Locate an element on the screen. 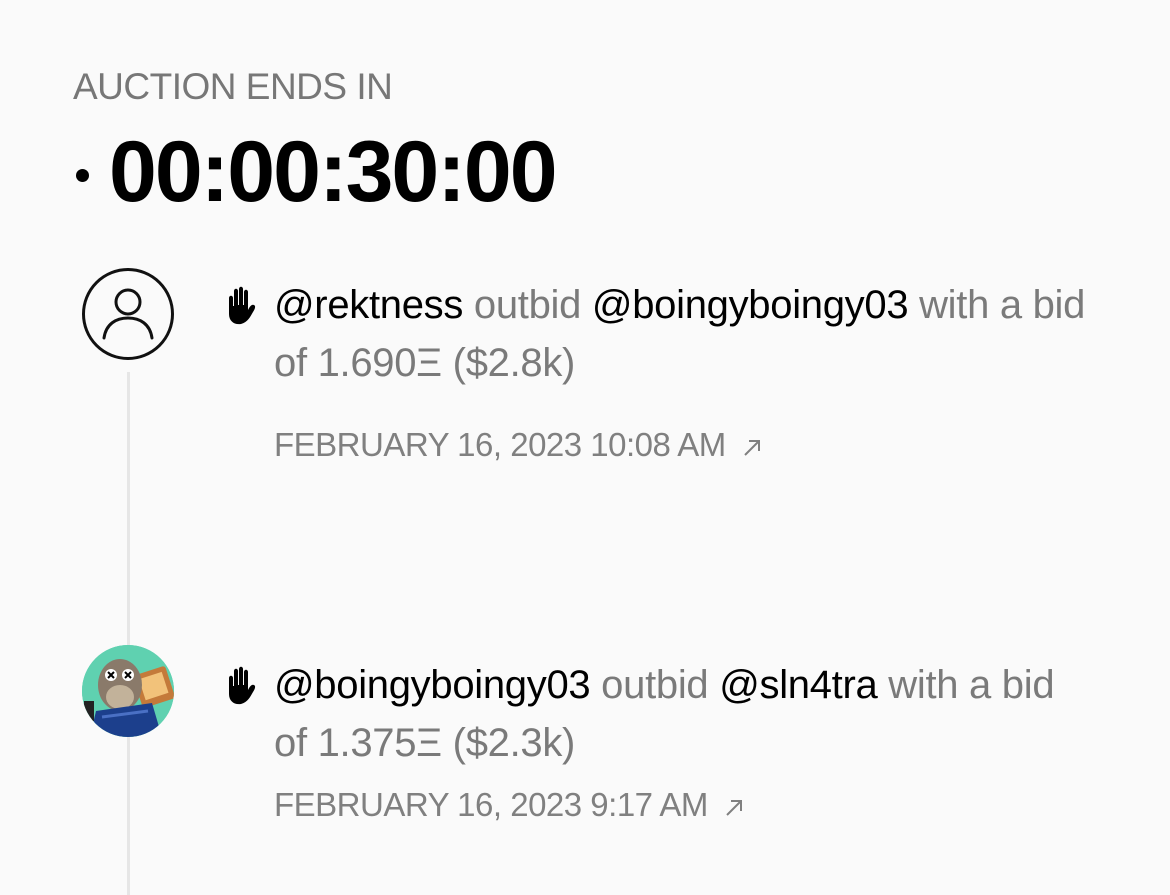 This screenshot has height=895, width=1170. avatar-default-user-icon is located at coordinates (128, 314).